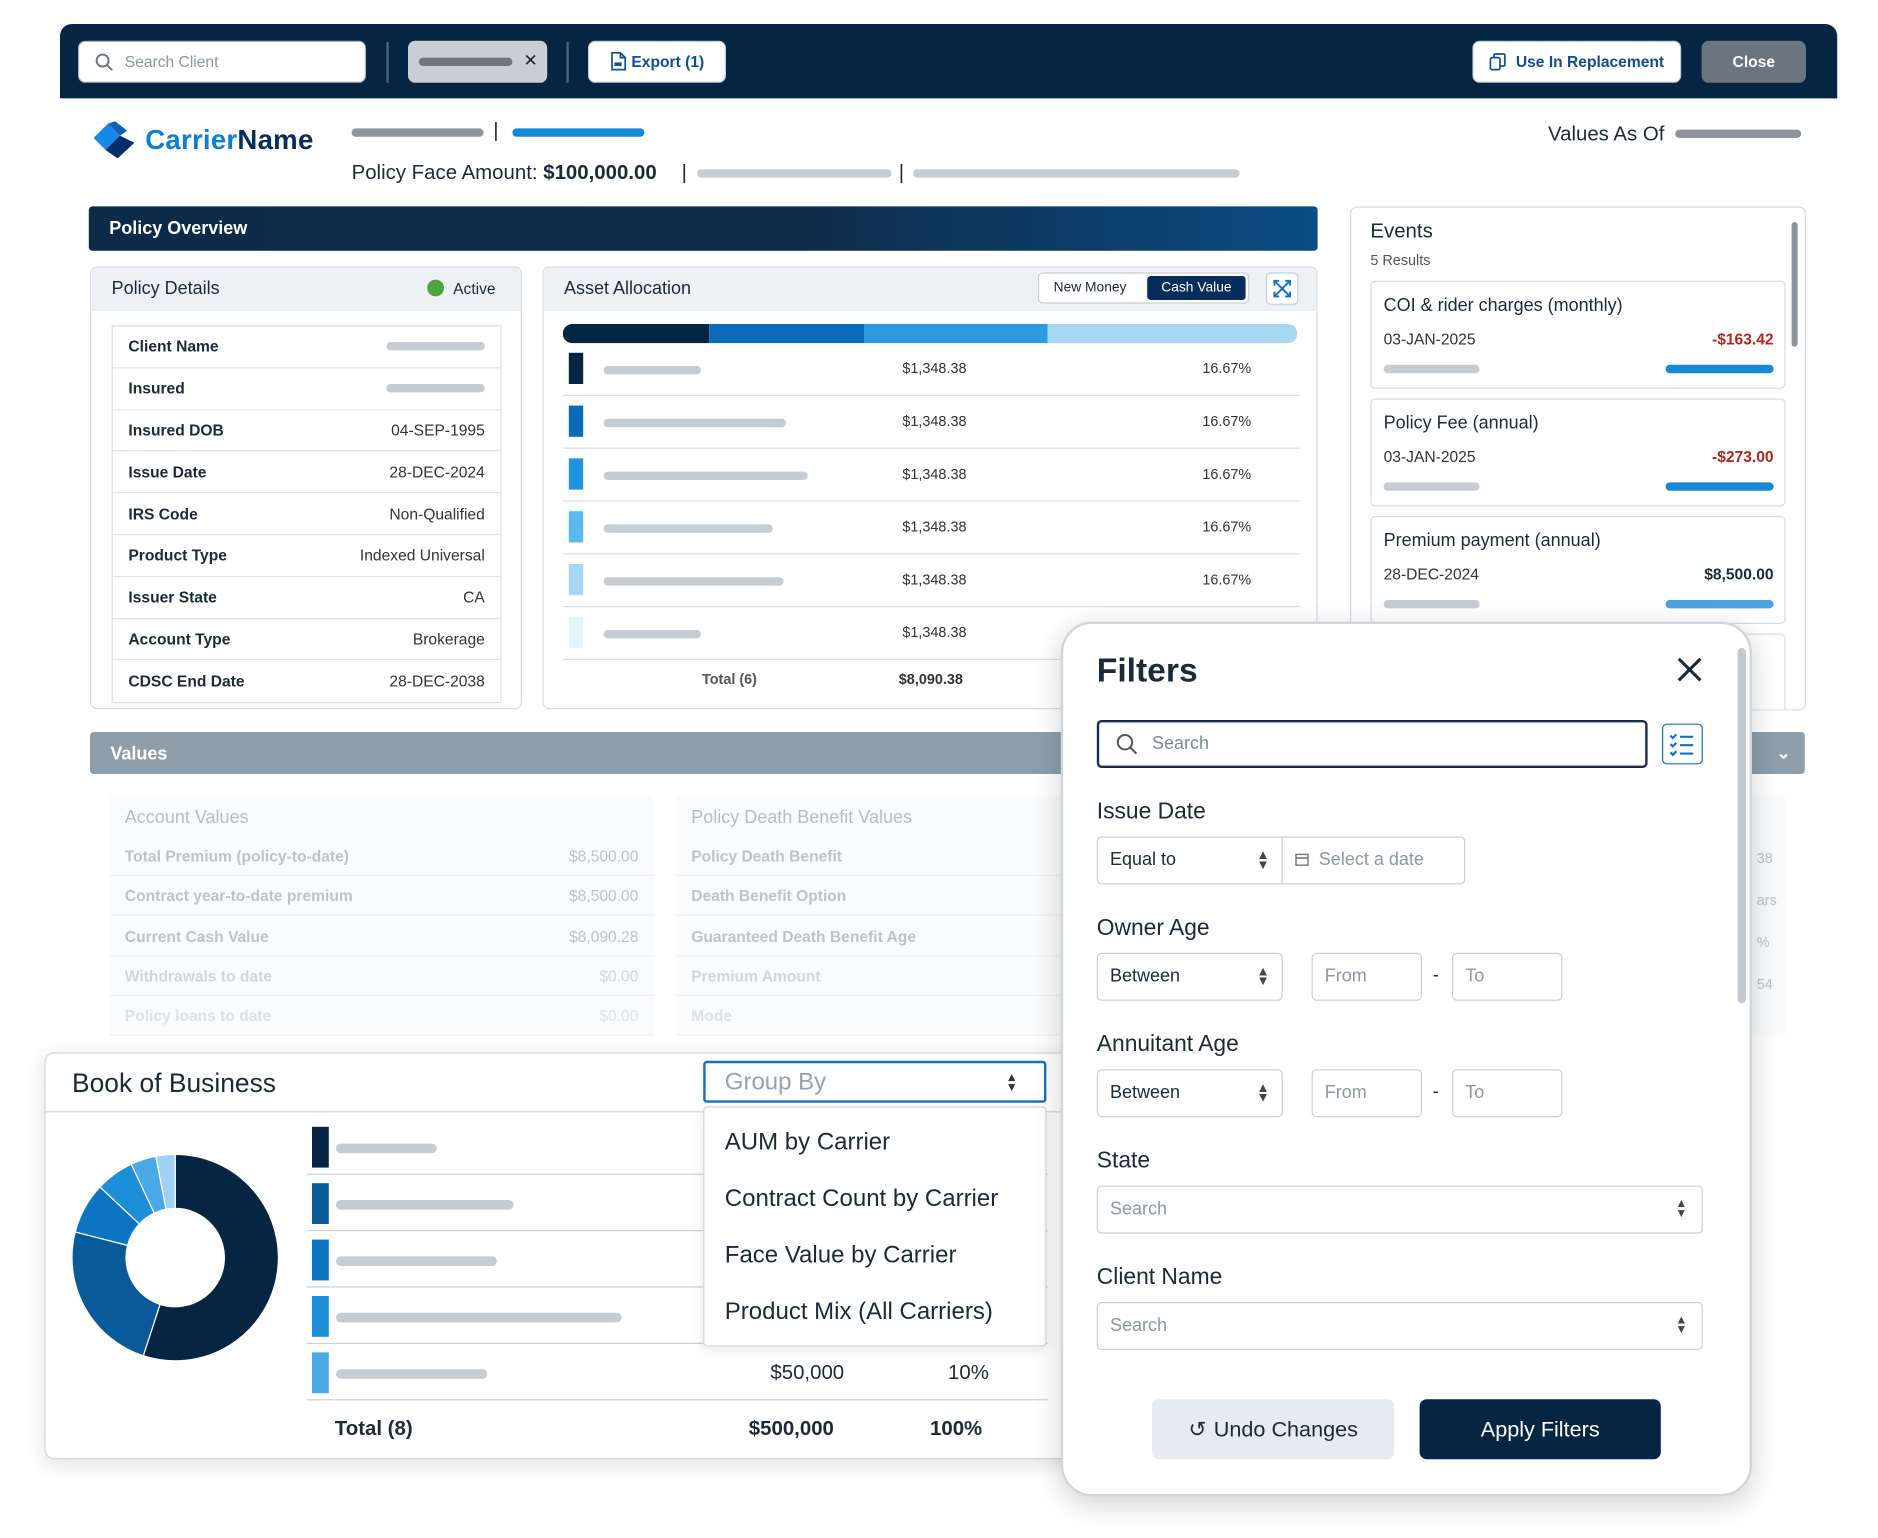 This screenshot has height=1538, width=1878. I want to click on header-info-placeholder, so click(1076, 173).